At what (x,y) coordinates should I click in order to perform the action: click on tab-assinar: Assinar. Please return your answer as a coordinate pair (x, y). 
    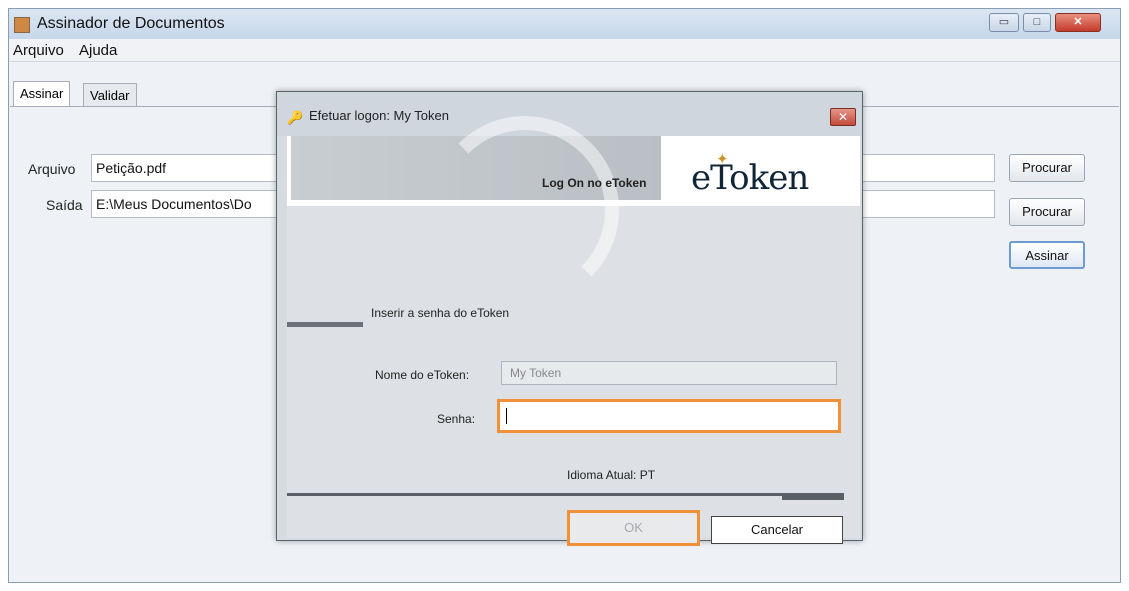
    Looking at the image, I should click on (42, 94).